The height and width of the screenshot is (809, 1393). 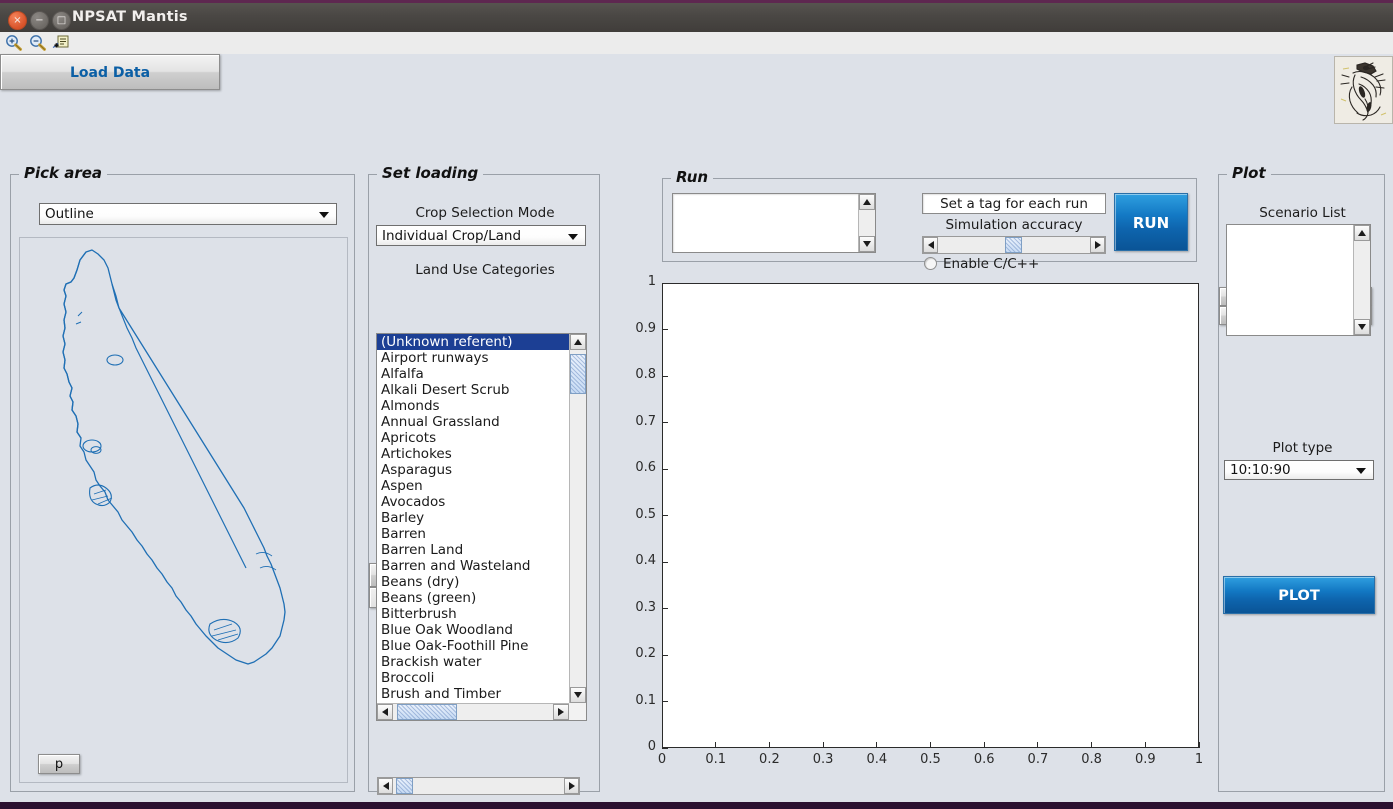 What do you see at coordinates (473, 470) in the screenshot?
I see `land-use-item: Asparagus` at bounding box center [473, 470].